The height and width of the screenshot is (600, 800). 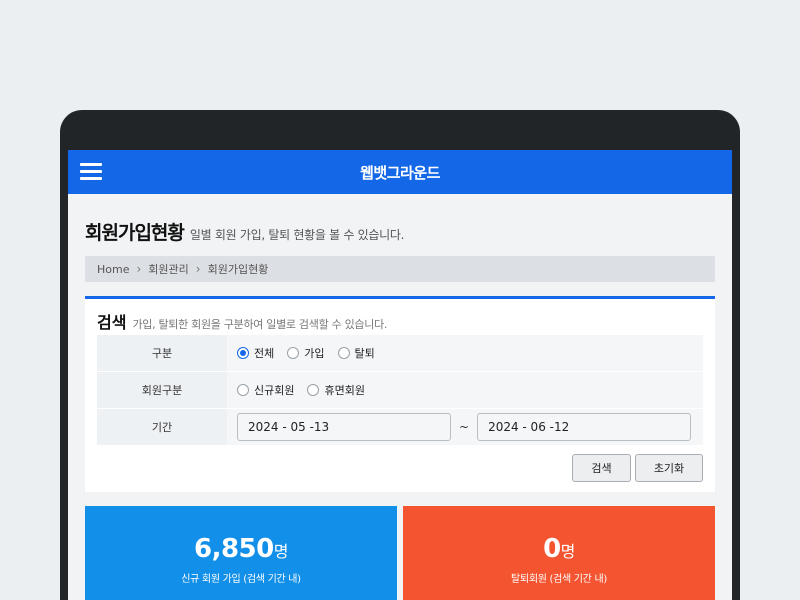 I want to click on new-members-caption: 신규 회원 가입 (검색 기간 내), so click(x=241, y=579).